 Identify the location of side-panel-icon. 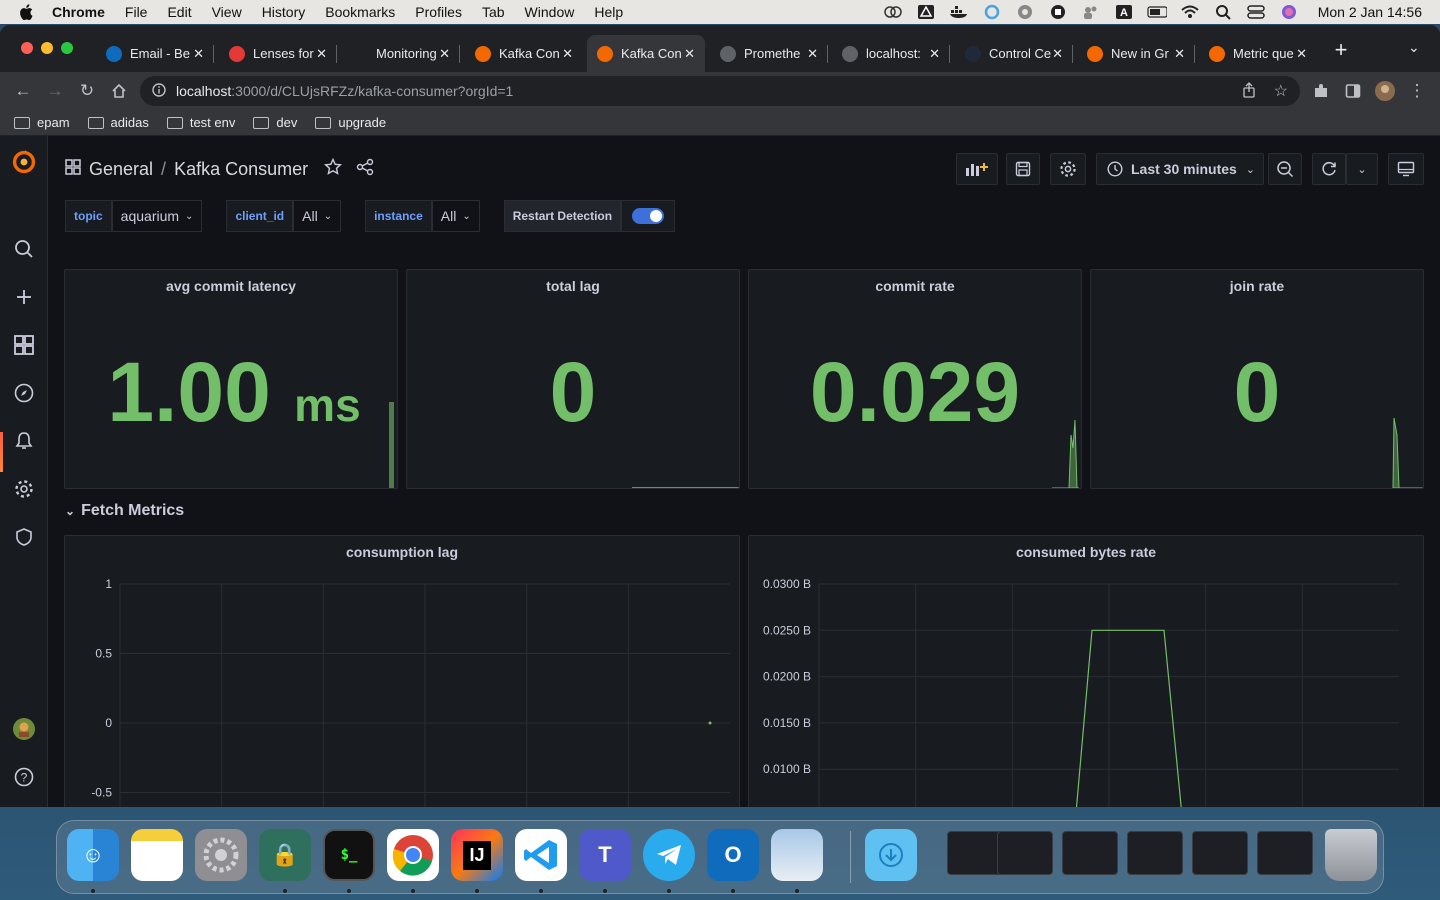
(1353, 91).